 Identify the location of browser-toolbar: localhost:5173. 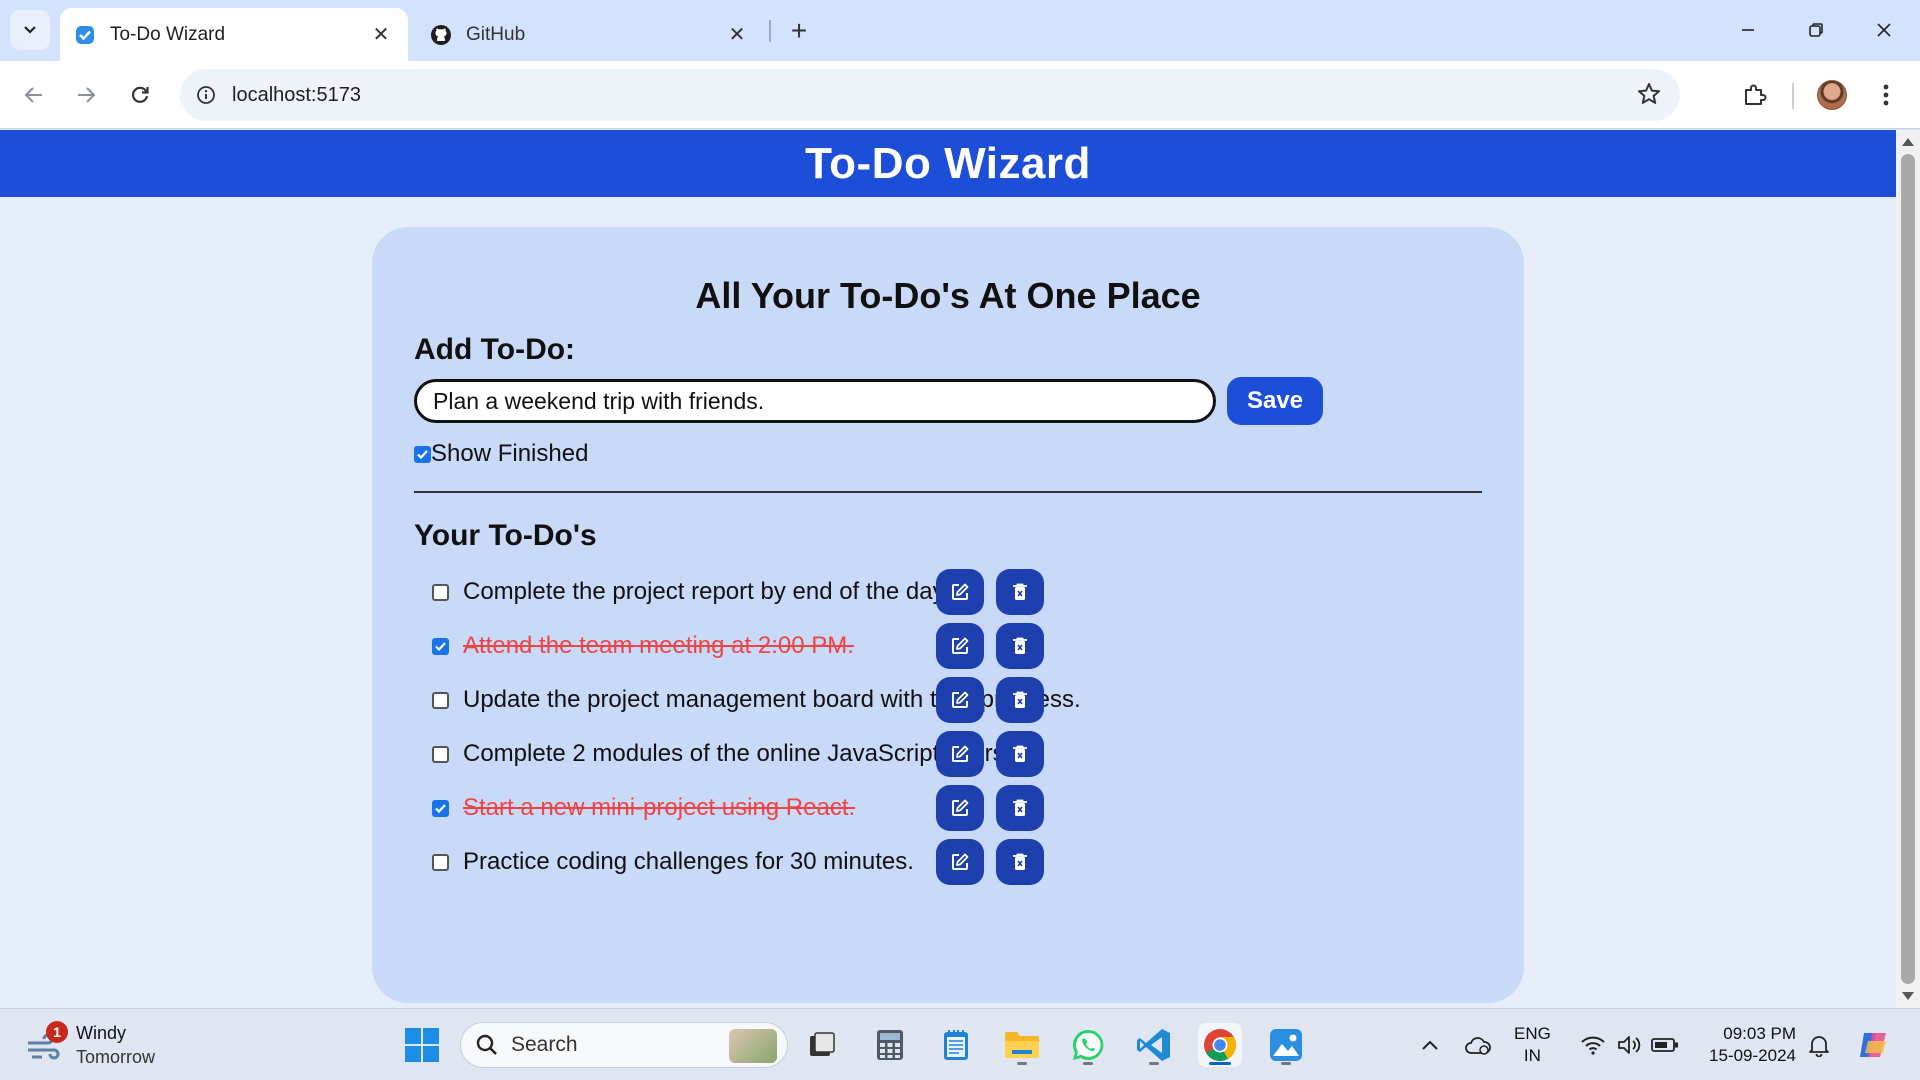
(960, 95).